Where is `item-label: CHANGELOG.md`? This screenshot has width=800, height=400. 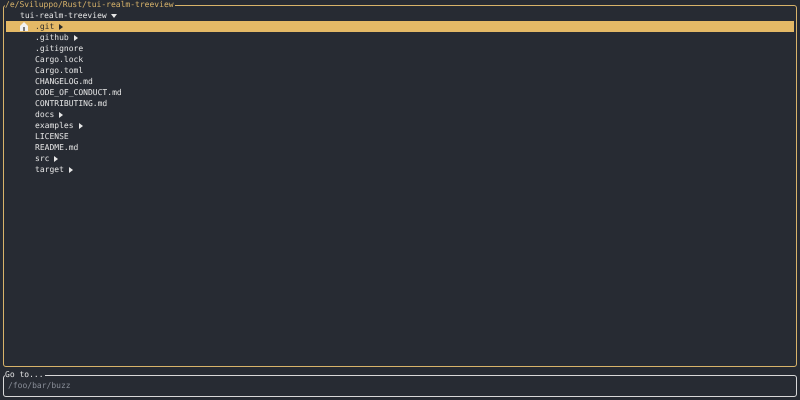
item-label: CHANGELOG.md is located at coordinates (64, 81).